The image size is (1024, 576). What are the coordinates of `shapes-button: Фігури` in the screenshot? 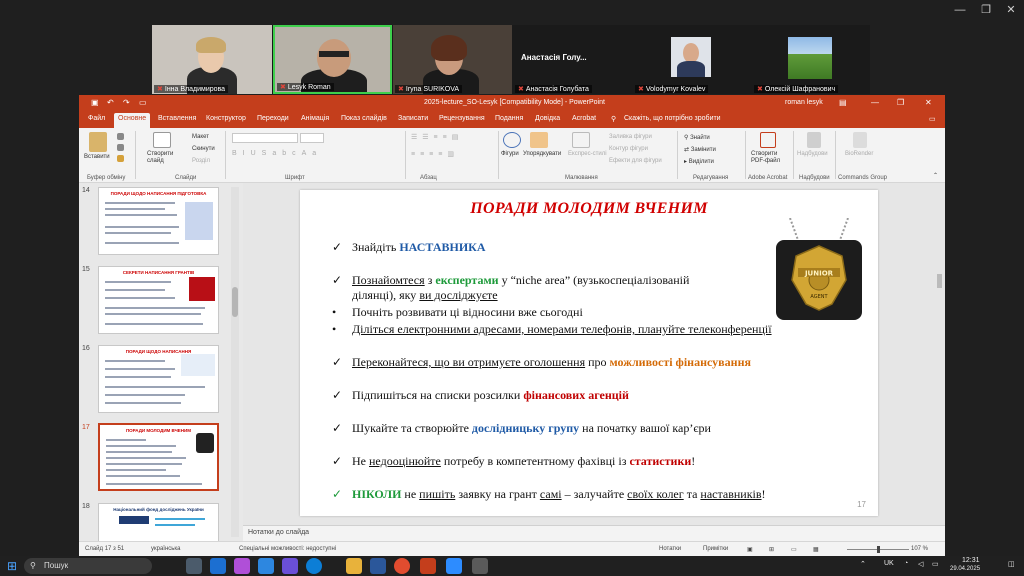 It's located at (510, 154).